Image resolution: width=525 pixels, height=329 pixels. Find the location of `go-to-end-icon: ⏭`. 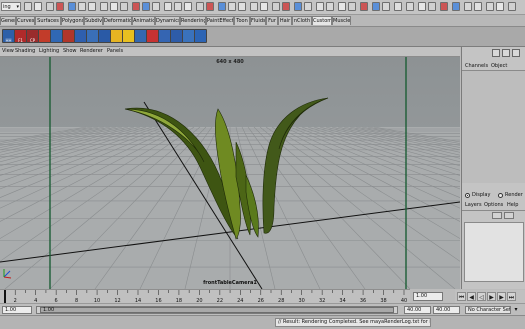

go-to-end-icon: ⏭ is located at coordinates (511, 296).